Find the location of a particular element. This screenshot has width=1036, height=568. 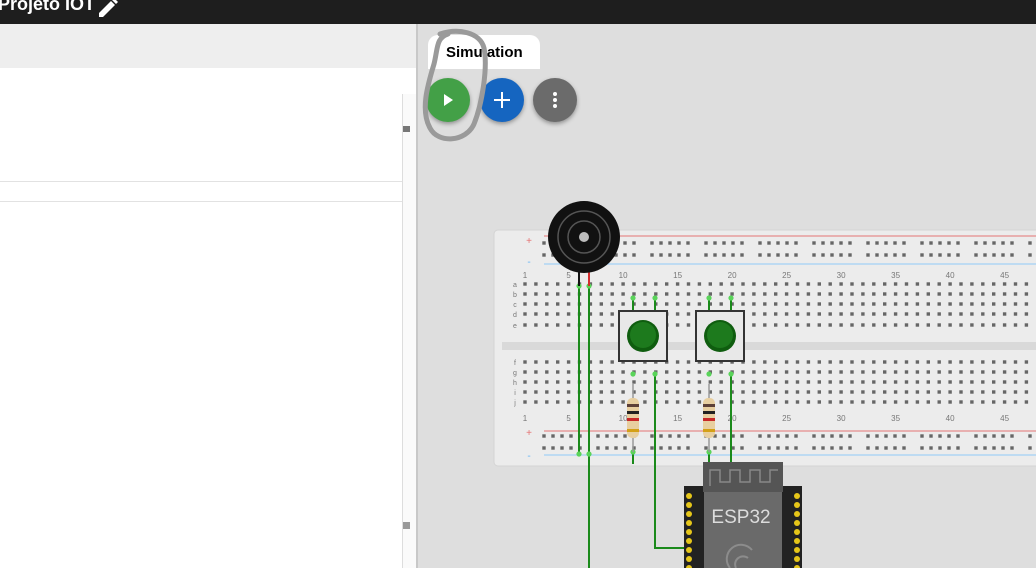

row-letter: b is located at coordinates (515, 295).